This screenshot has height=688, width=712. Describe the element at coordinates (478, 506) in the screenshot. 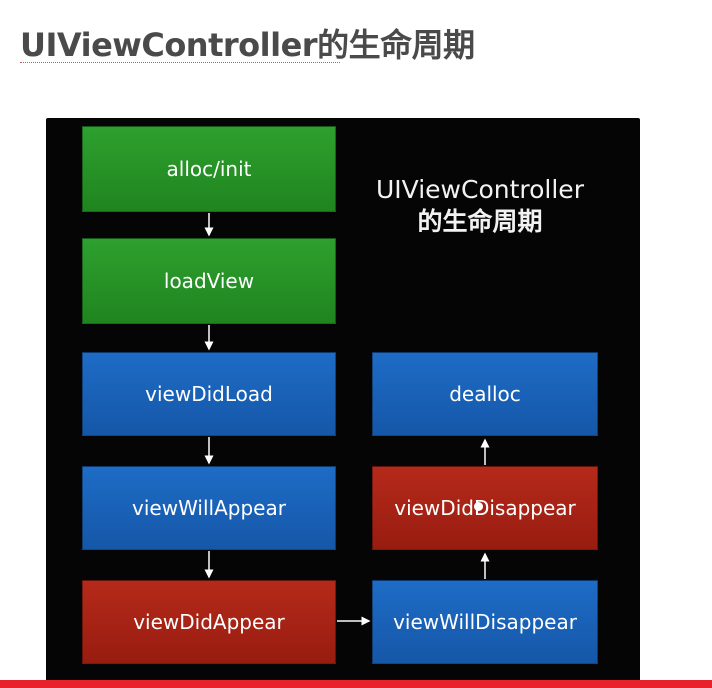

I see `mouse-cursor-icon` at that location.